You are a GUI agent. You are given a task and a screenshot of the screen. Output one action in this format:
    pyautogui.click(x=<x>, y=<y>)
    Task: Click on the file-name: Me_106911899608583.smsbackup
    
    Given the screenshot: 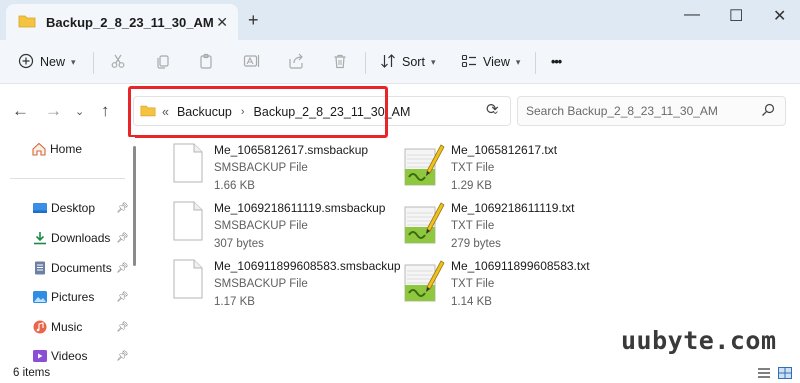 What is the action you would take?
    pyautogui.click(x=307, y=266)
    